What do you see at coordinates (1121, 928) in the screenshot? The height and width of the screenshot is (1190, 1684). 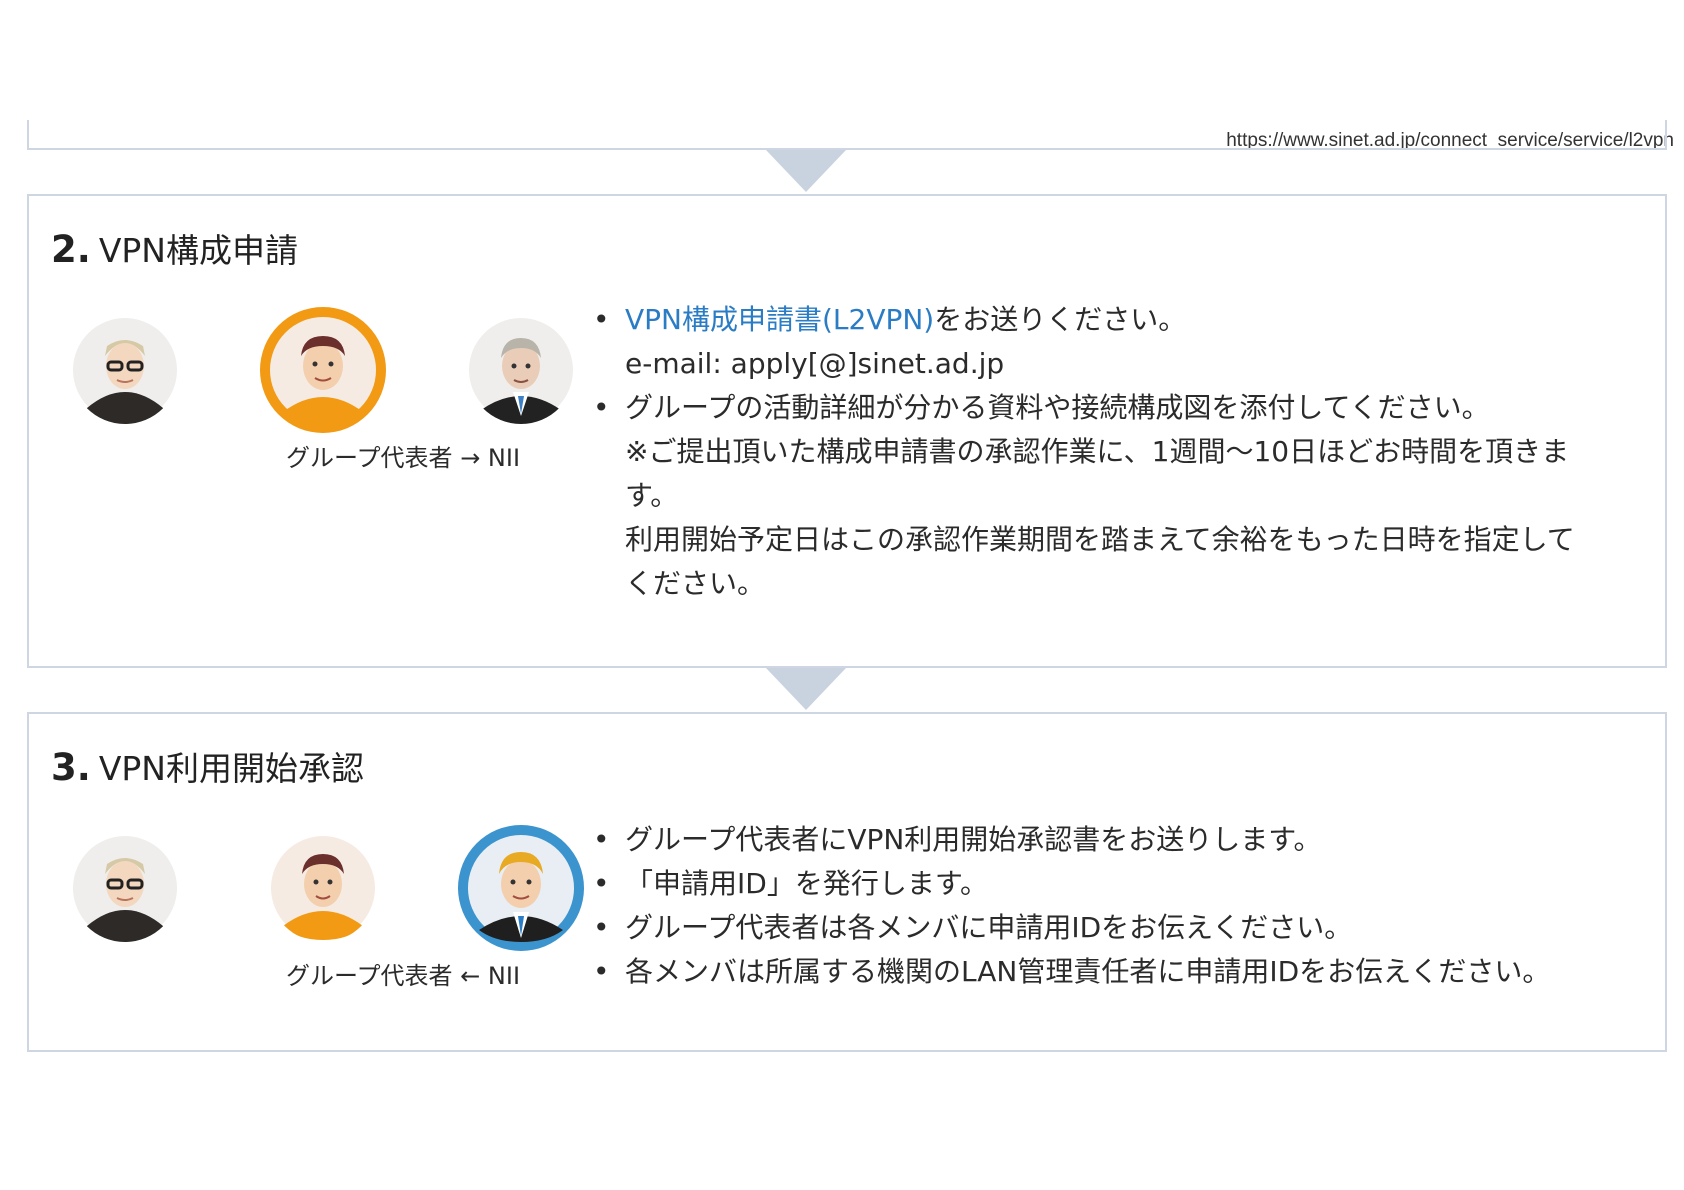 I see `list-item: グループ代表者は各メンバに申請用IDをお伝えください。` at bounding box center [1121, 928].